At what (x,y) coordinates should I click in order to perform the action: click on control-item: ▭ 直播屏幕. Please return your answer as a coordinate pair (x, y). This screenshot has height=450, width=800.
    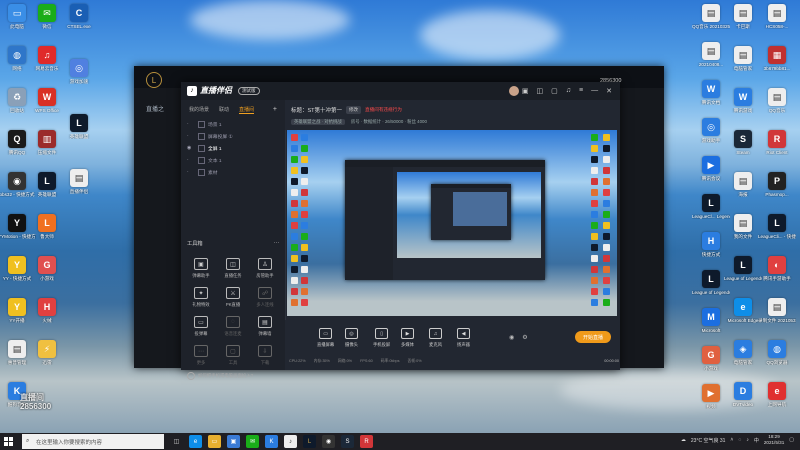
    Looking at the image, I should click on (325, 338).